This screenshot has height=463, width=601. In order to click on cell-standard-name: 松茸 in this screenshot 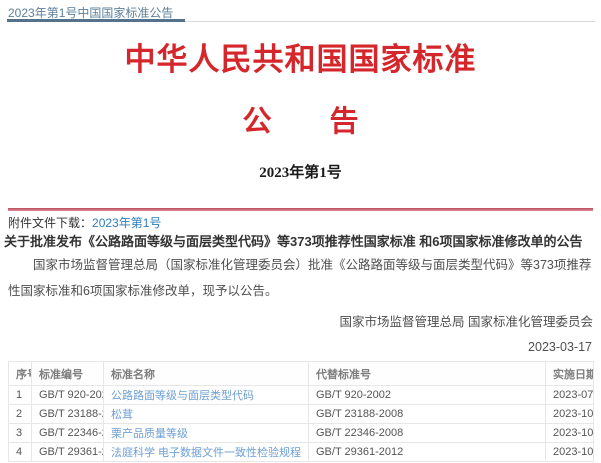, I will do `click(206, 414)`.